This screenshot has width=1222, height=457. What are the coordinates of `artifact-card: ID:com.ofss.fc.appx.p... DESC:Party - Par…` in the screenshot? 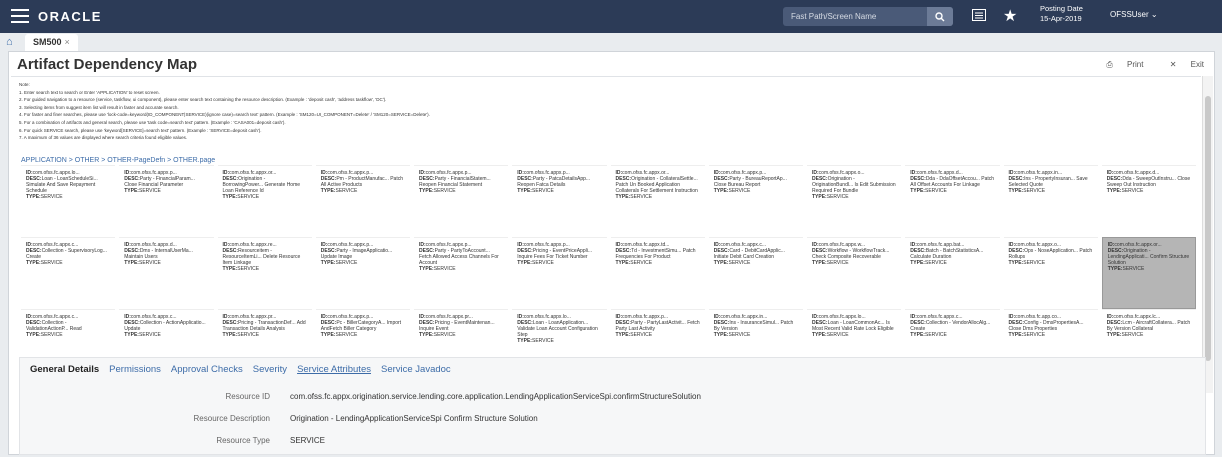 It's located at (461, 273).